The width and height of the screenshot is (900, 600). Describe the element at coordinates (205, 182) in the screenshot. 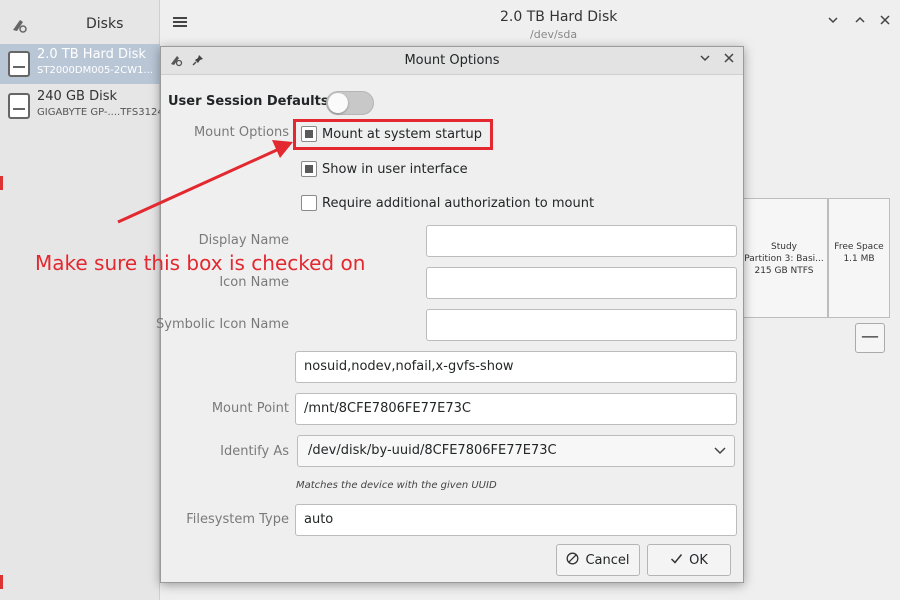

I see `annotation-arrow` at that location.